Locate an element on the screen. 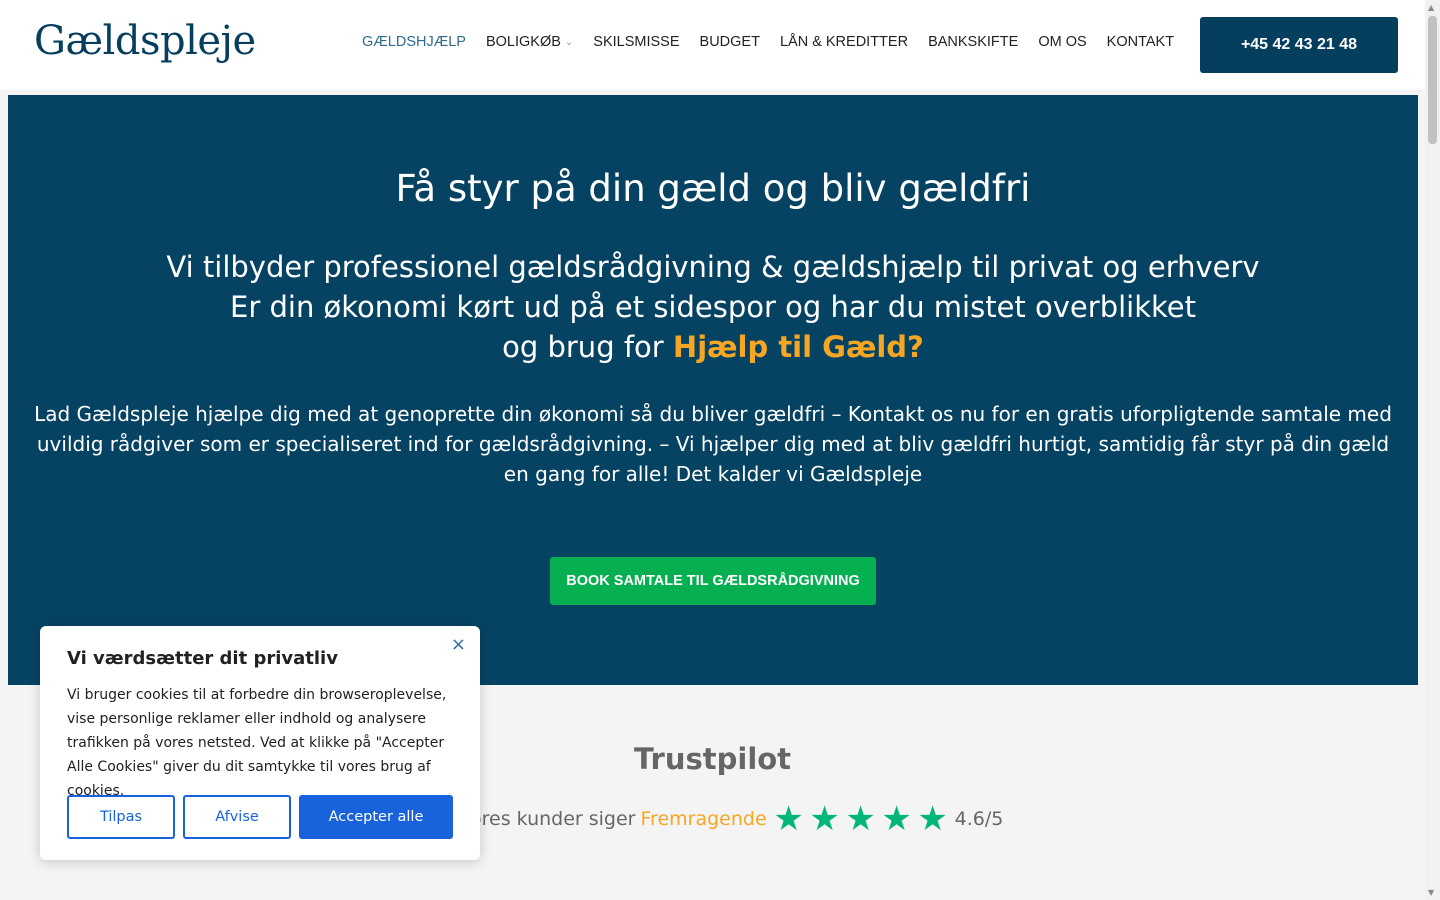  nav-item-label: KONTAKT is located at coordinates (1140, 42).